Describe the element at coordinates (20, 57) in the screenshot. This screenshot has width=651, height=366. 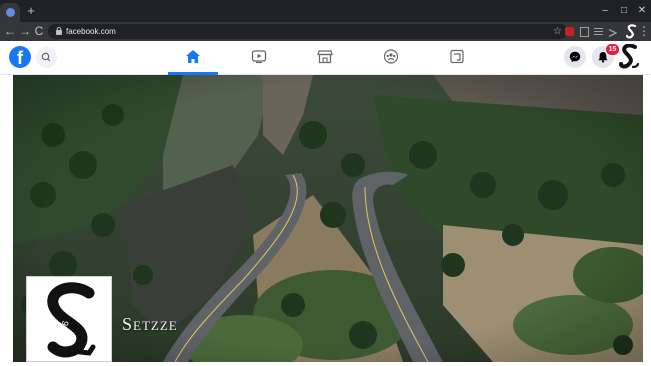
I see `facebook-logo: f` at that location.